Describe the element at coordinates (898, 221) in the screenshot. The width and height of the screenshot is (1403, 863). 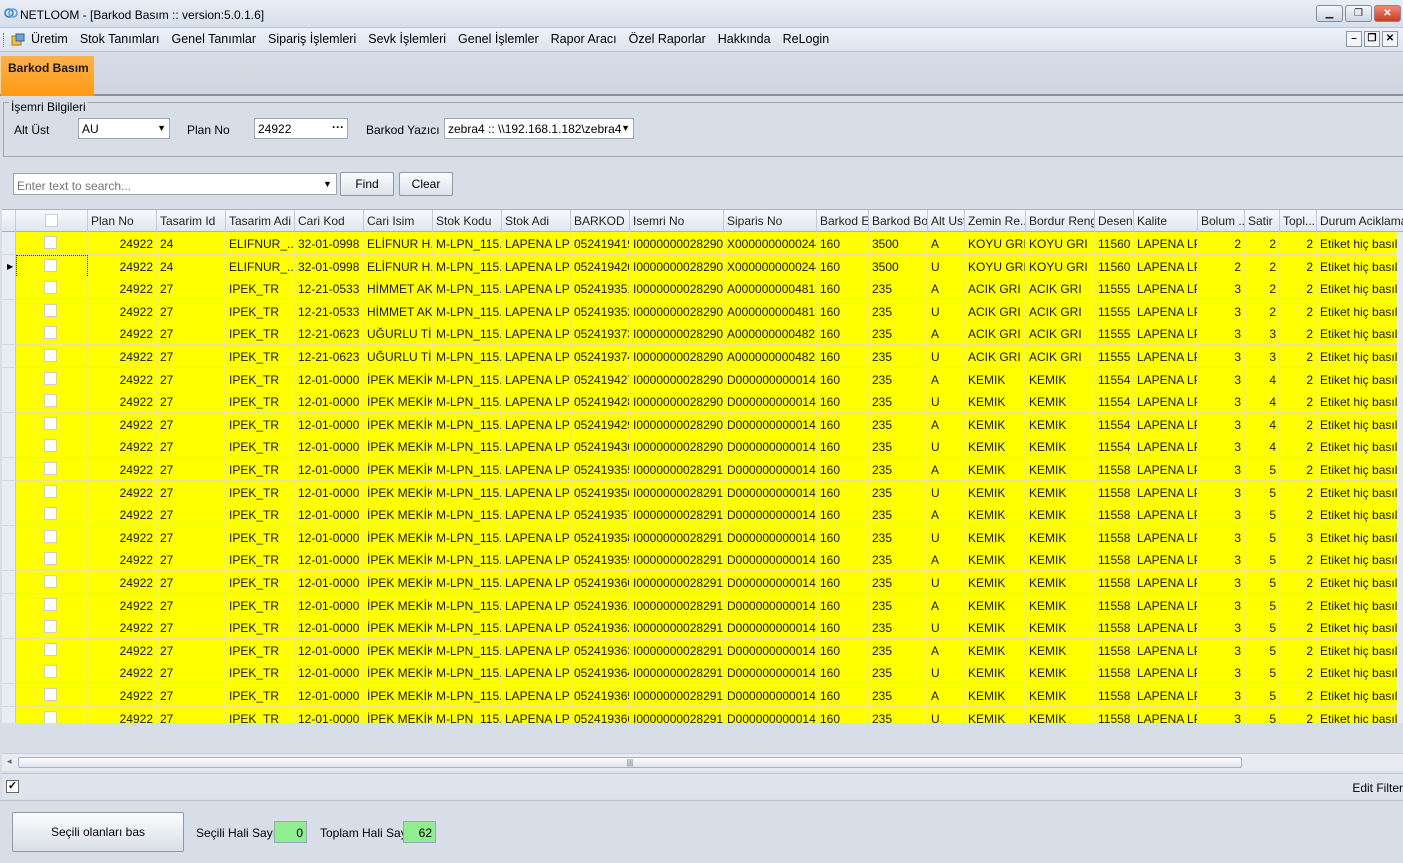
I see `column-header: Barkod Boy` at that location.